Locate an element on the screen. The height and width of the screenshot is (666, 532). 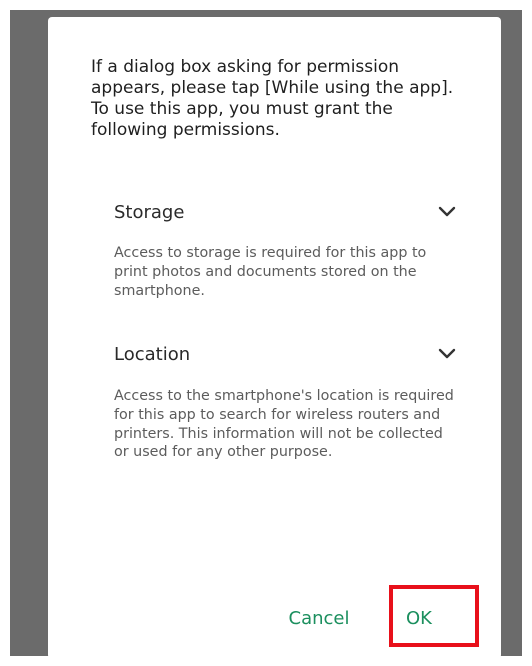
storage-section-header: Storage is located at coordinates (289, 214).